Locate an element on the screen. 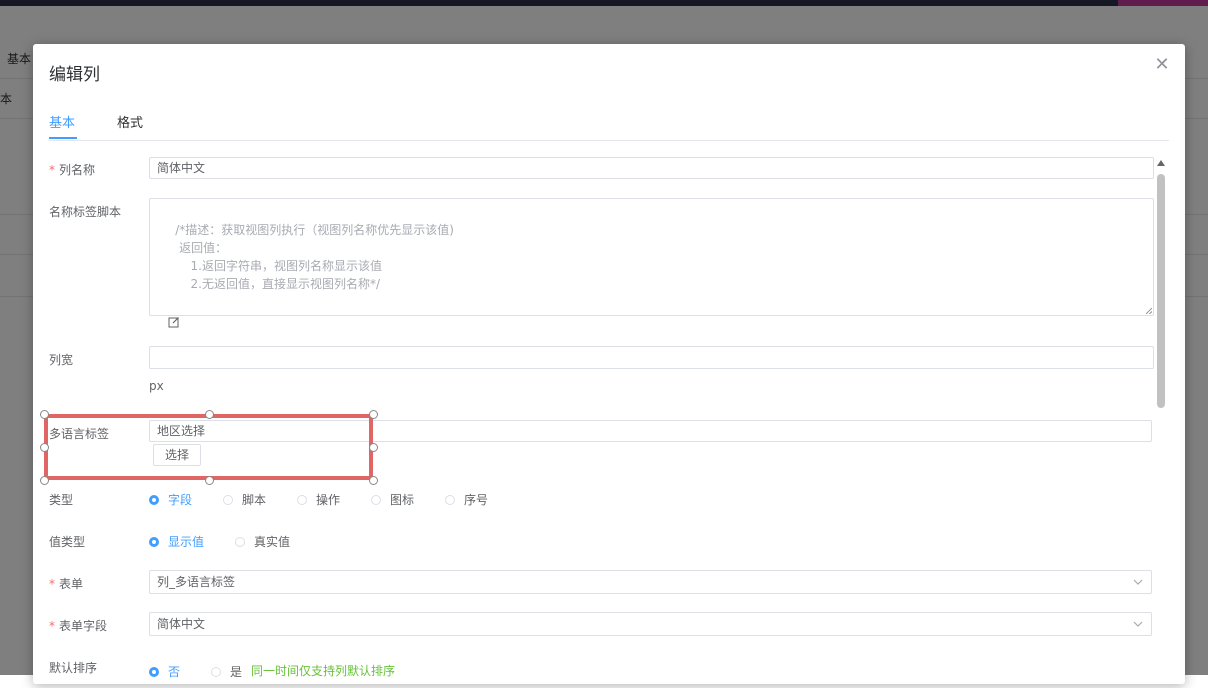 The image size is (1208, 688). column-name-input: 简体中文 is located at coordinates (651, 168).